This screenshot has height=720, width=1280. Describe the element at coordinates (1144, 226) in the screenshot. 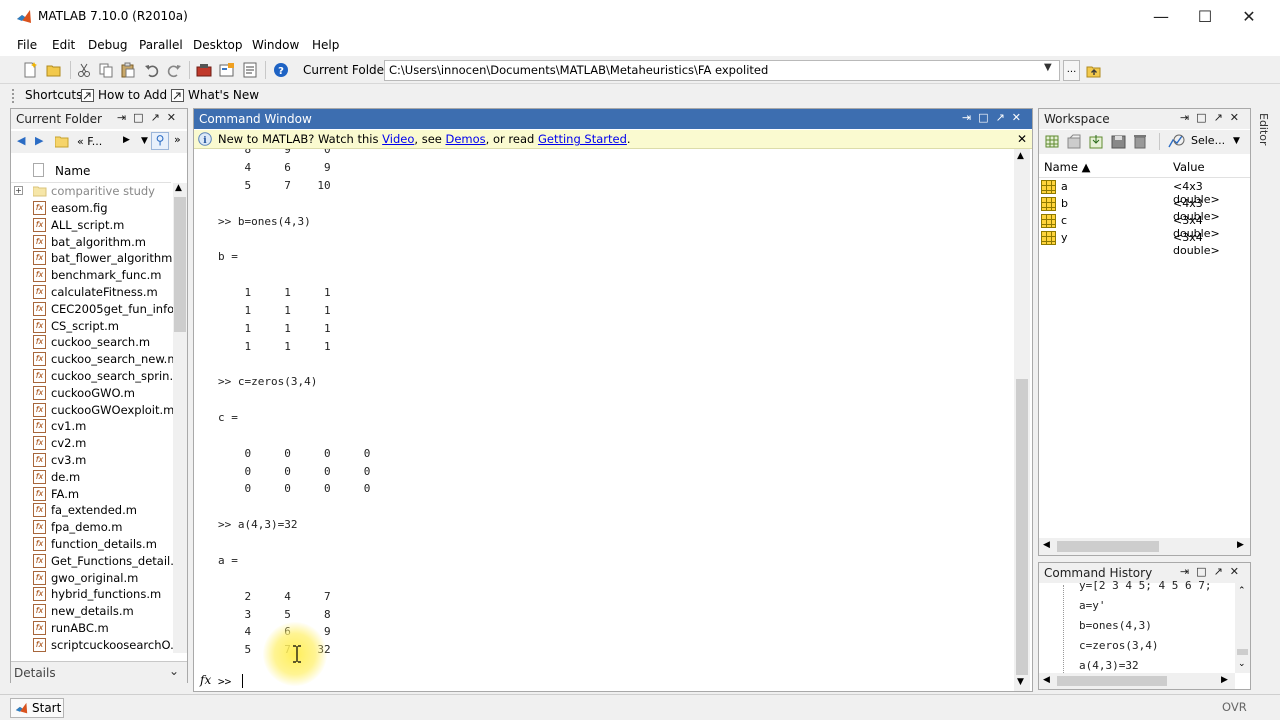

I see `workspace-variable-row: c <3x4 double>` at that location.